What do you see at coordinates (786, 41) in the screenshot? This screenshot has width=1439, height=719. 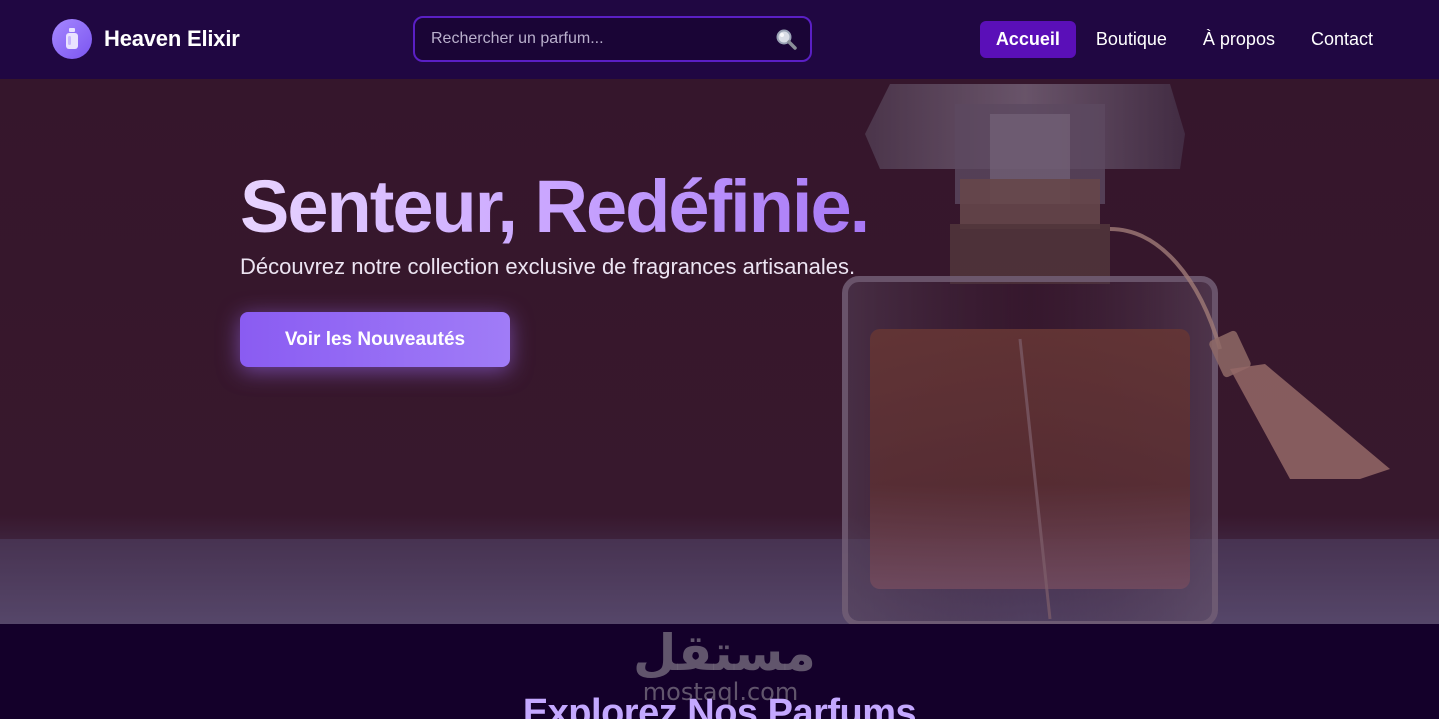 I see `search-icon` at bounding box center [786, 41].